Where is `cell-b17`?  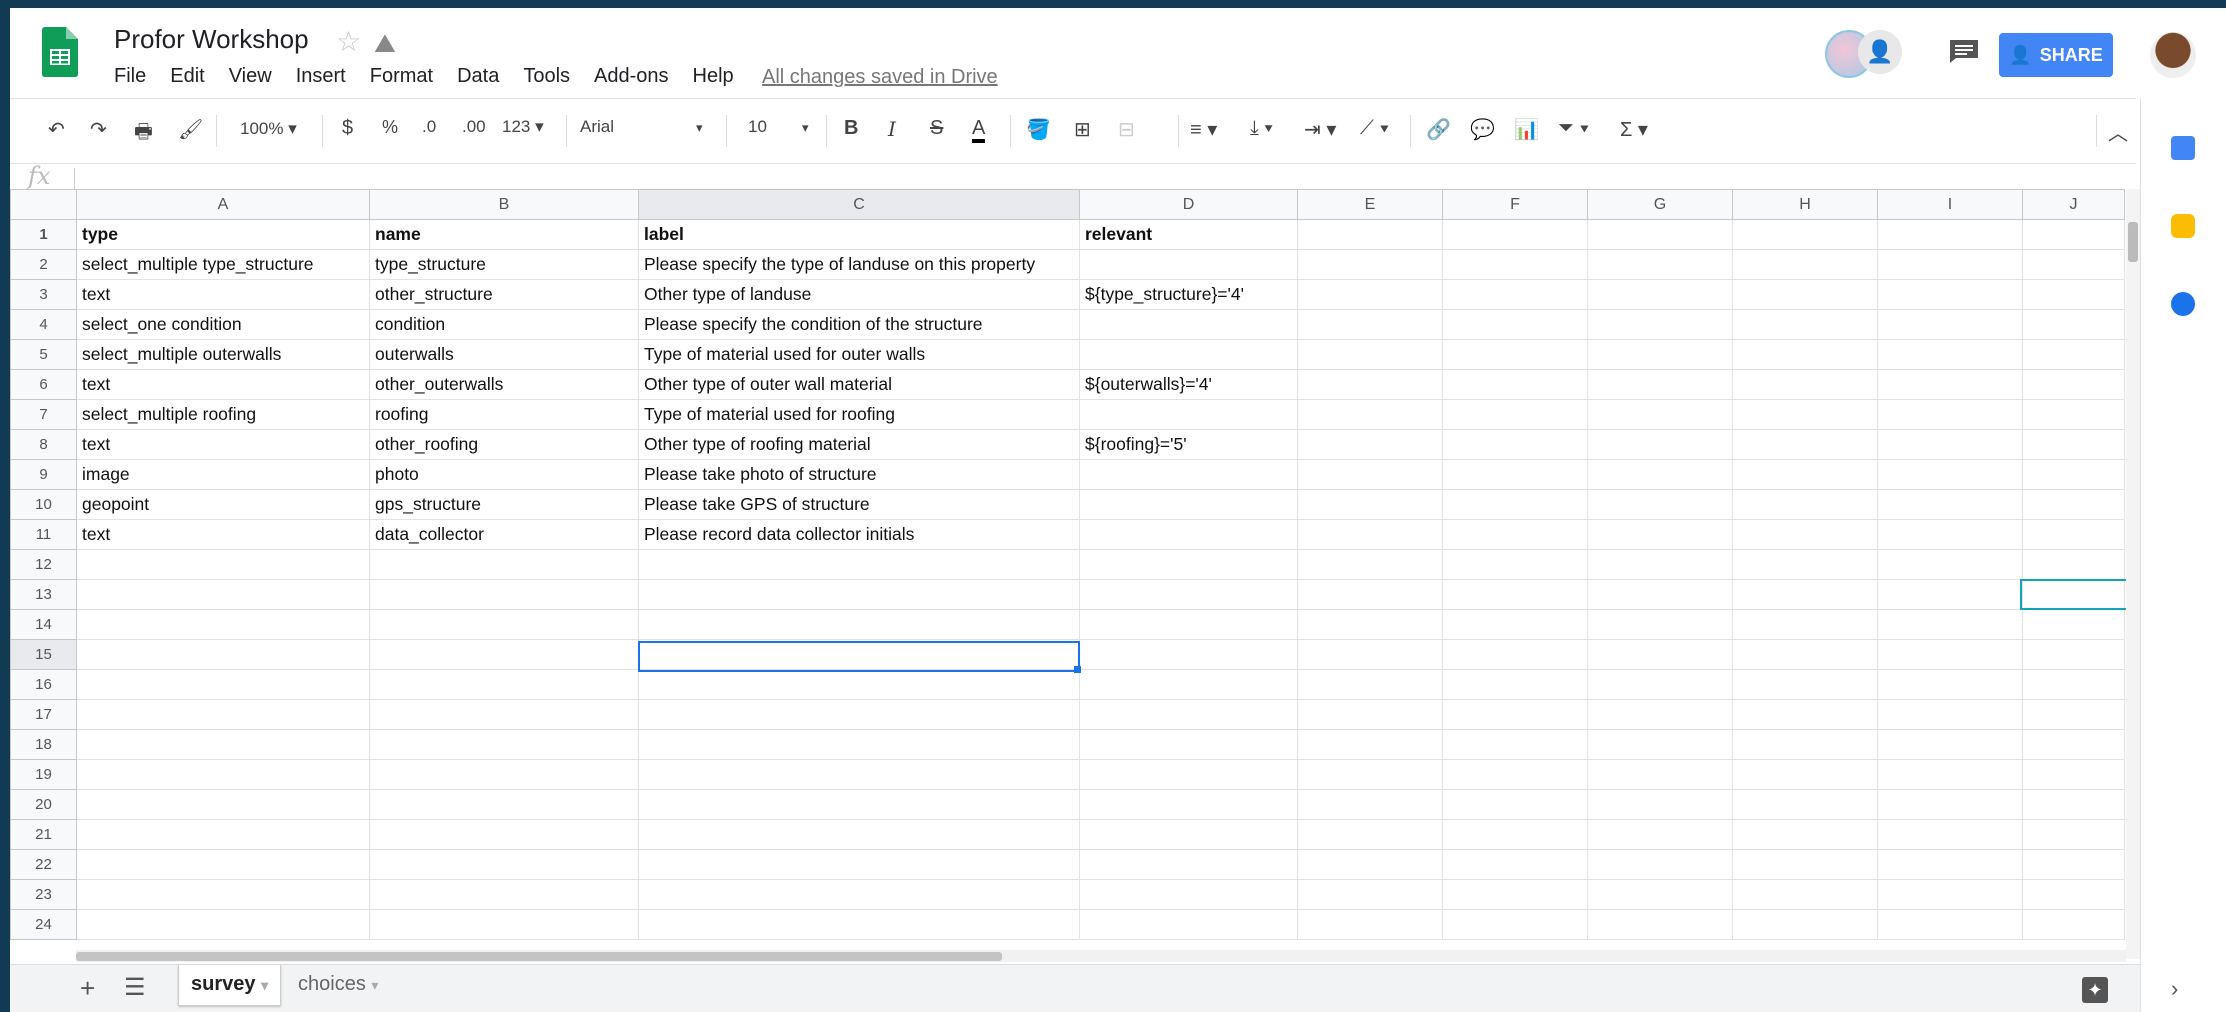
cell-b17 is located at coordinates (504, 714).